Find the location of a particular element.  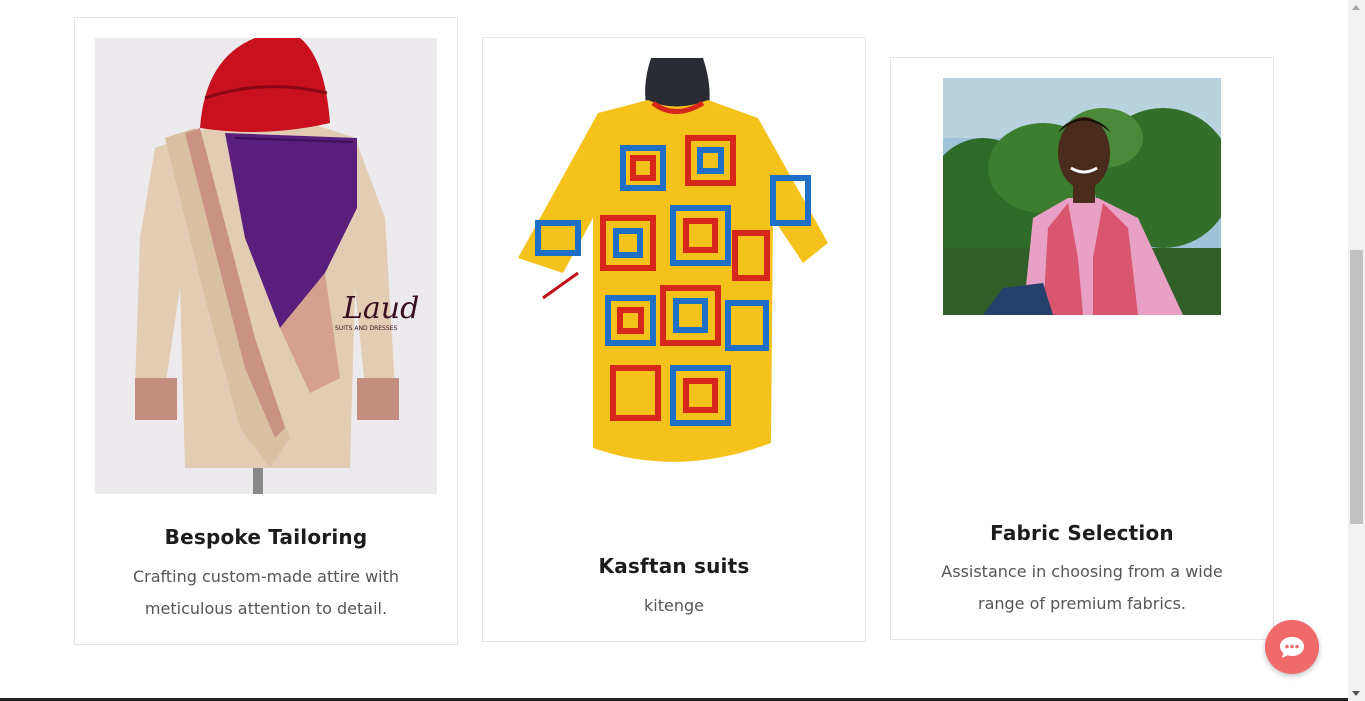

scroll-up-arrow-icon is located at coordinates (1356, 7).